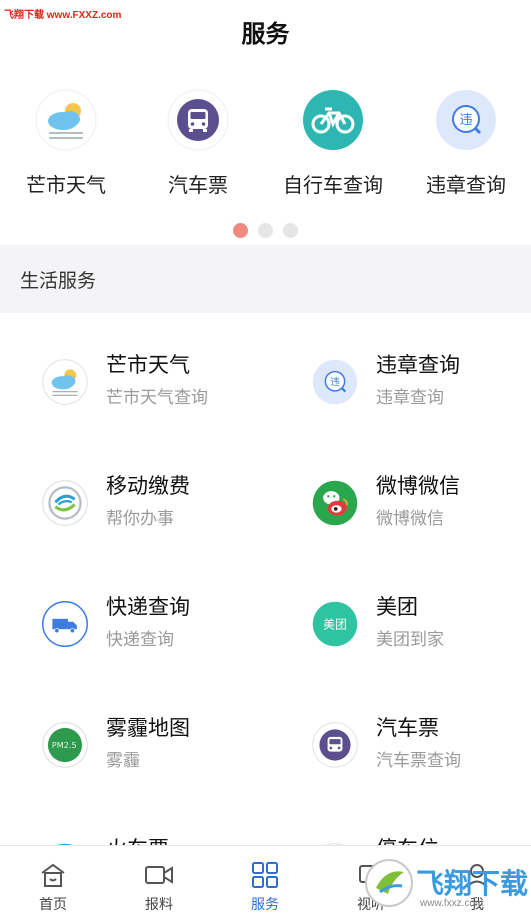 This screenshot has height=918, width=531. I want to click on service-name: 汽车票, so click(407, 728).